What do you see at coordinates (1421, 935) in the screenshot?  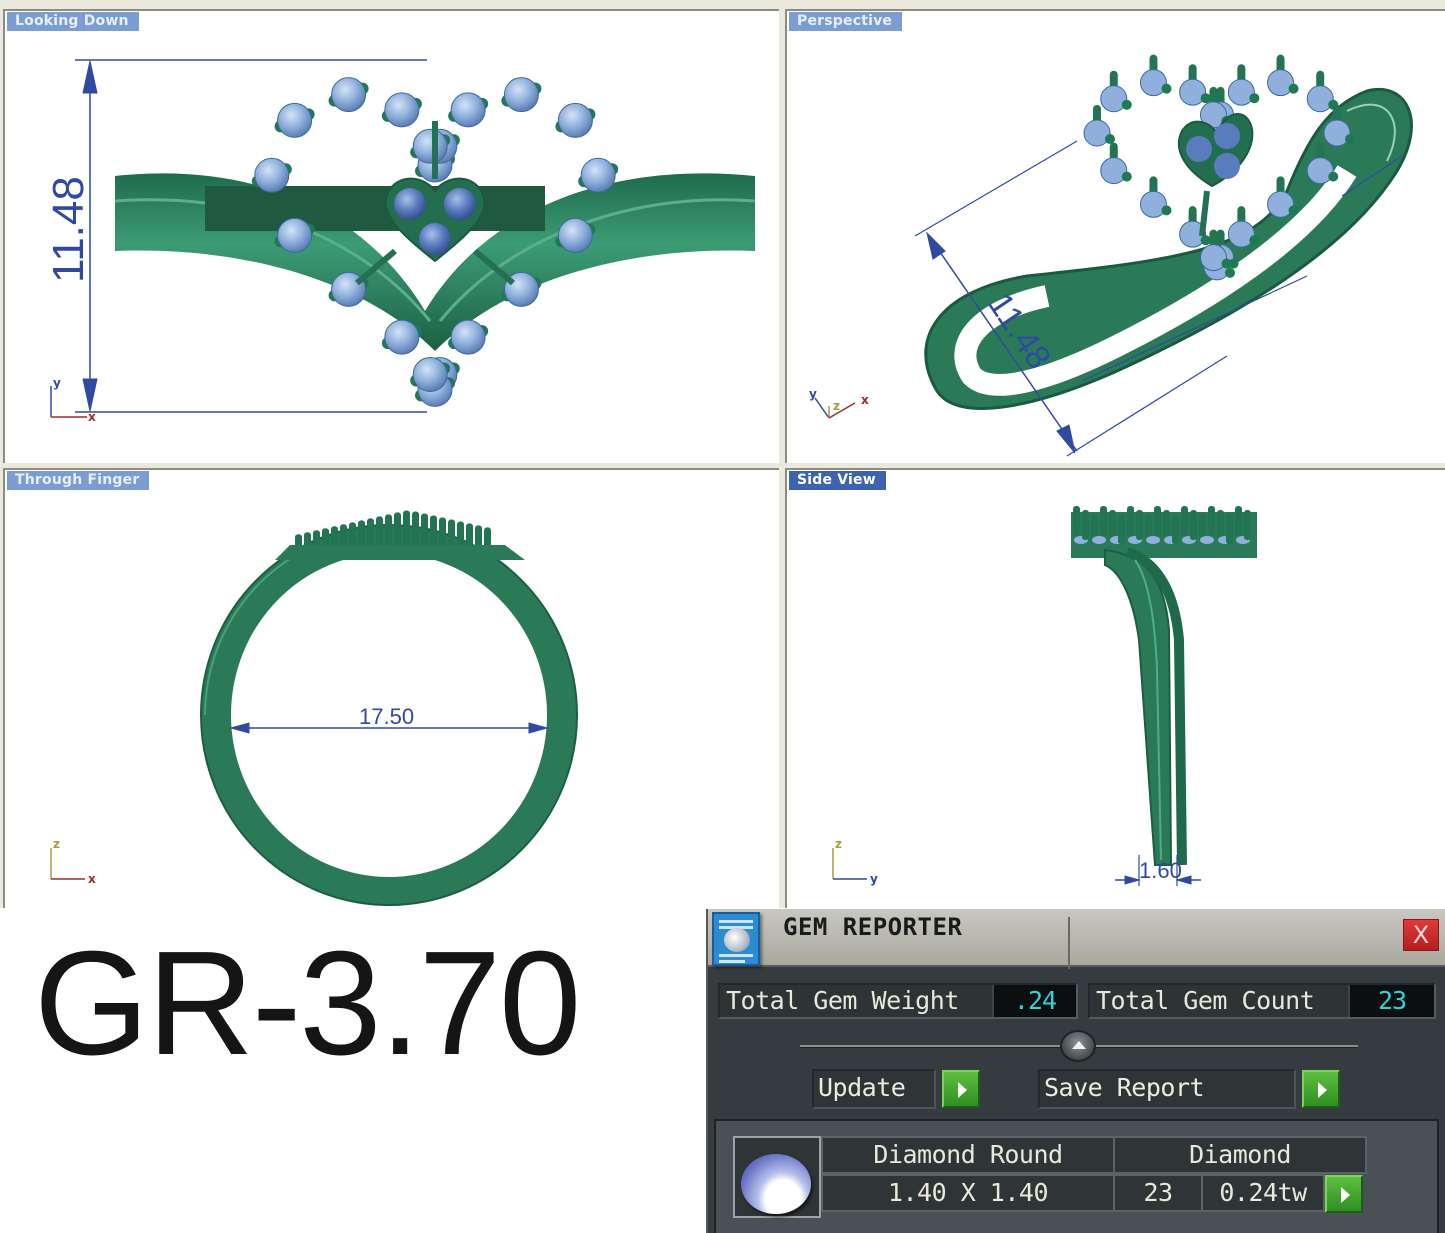 I see `close-button: X` at bounding box center [1421, 935].